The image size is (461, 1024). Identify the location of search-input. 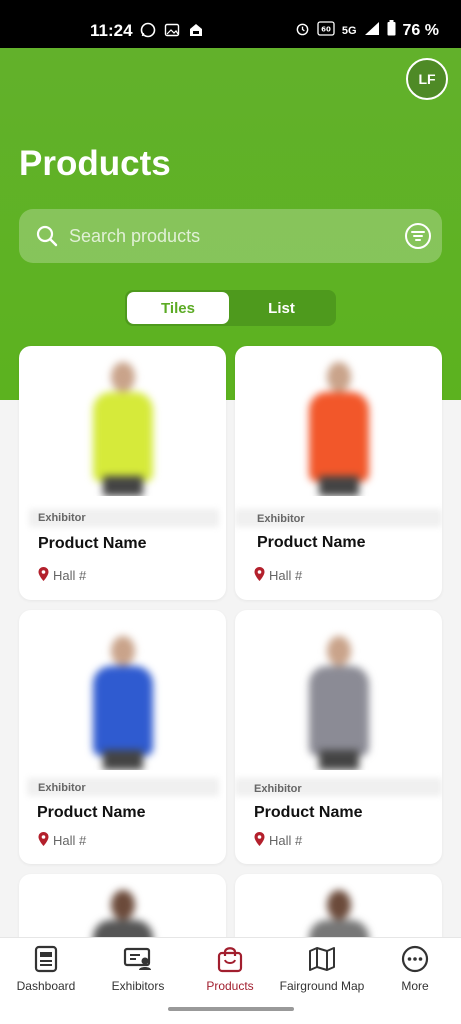
(229, 236).